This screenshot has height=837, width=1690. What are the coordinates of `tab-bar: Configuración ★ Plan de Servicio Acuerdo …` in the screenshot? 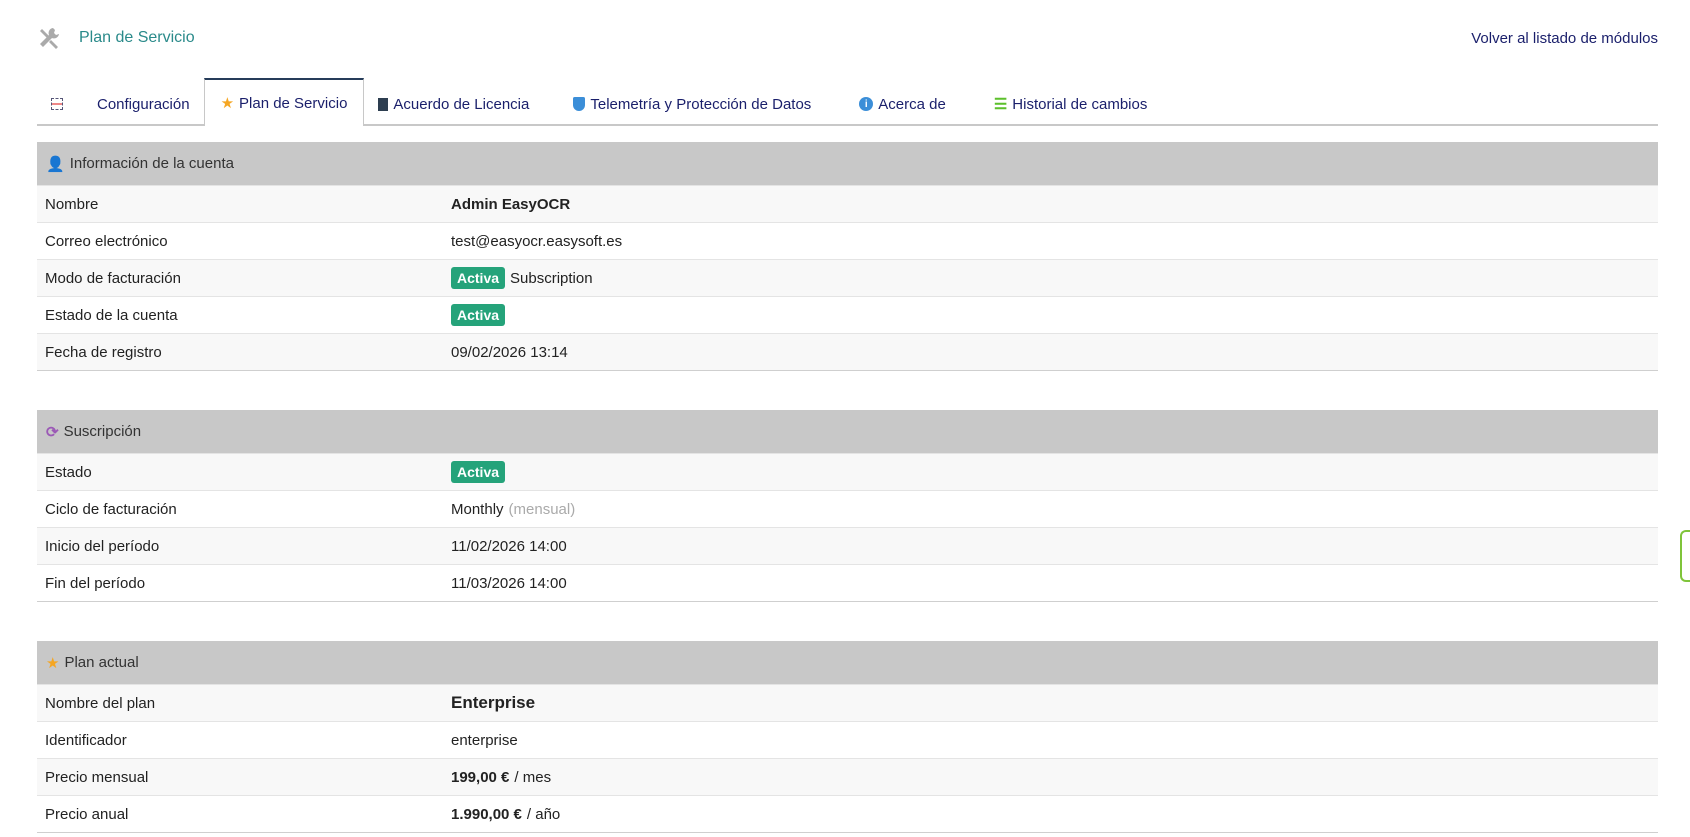 It's located at (847, 102).